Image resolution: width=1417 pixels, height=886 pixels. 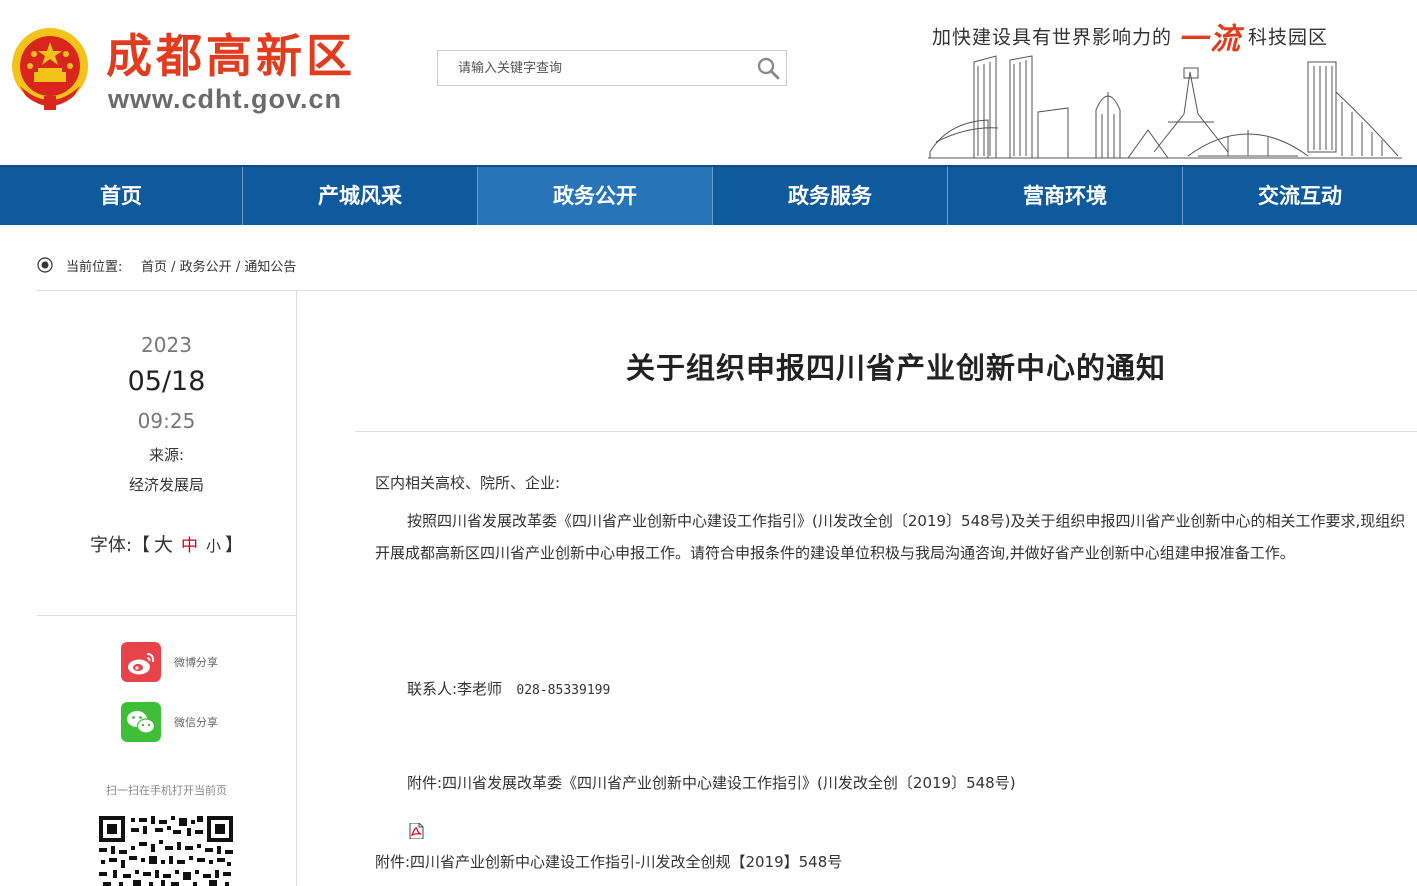 What do you see at coordinates (588, 68) in the screenshot?
I see `search-input` at bounding box center [588, 68].